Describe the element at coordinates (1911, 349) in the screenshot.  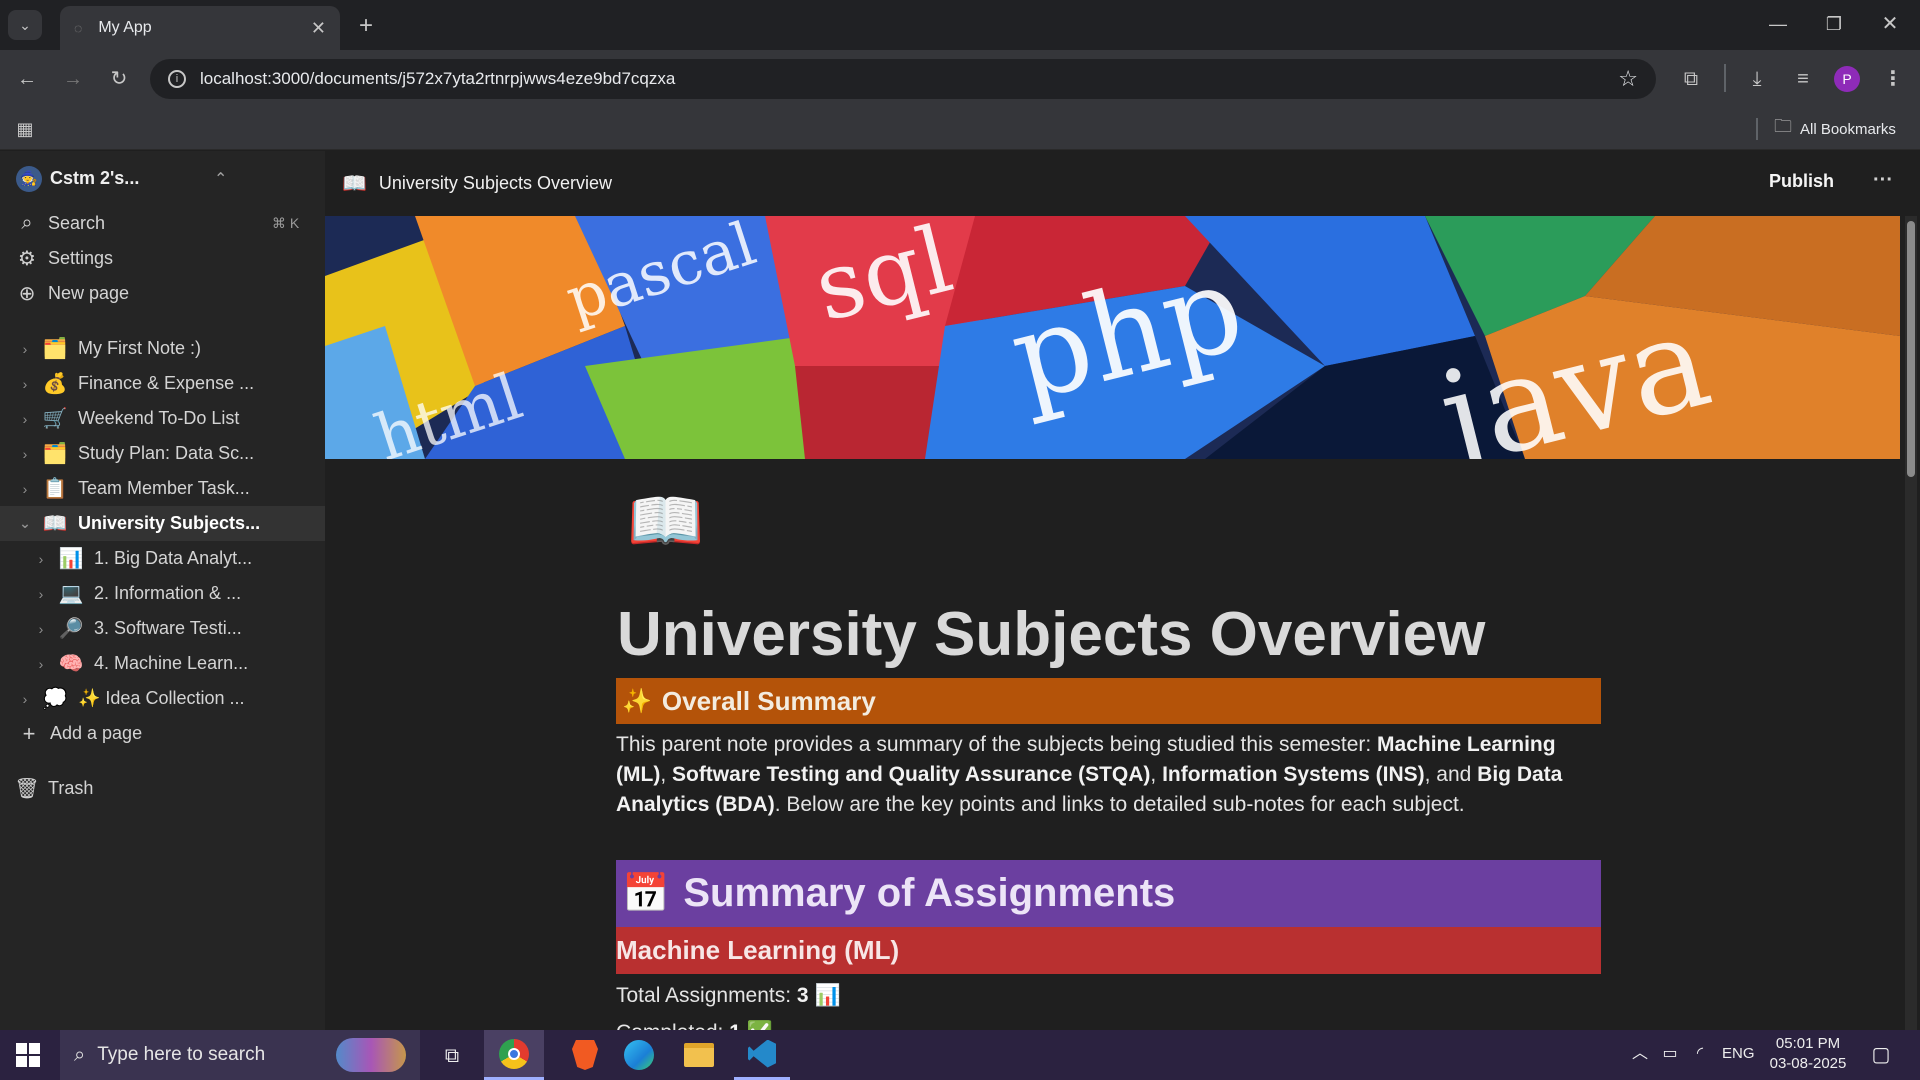
I see `scrollbar-thumb` at that location.